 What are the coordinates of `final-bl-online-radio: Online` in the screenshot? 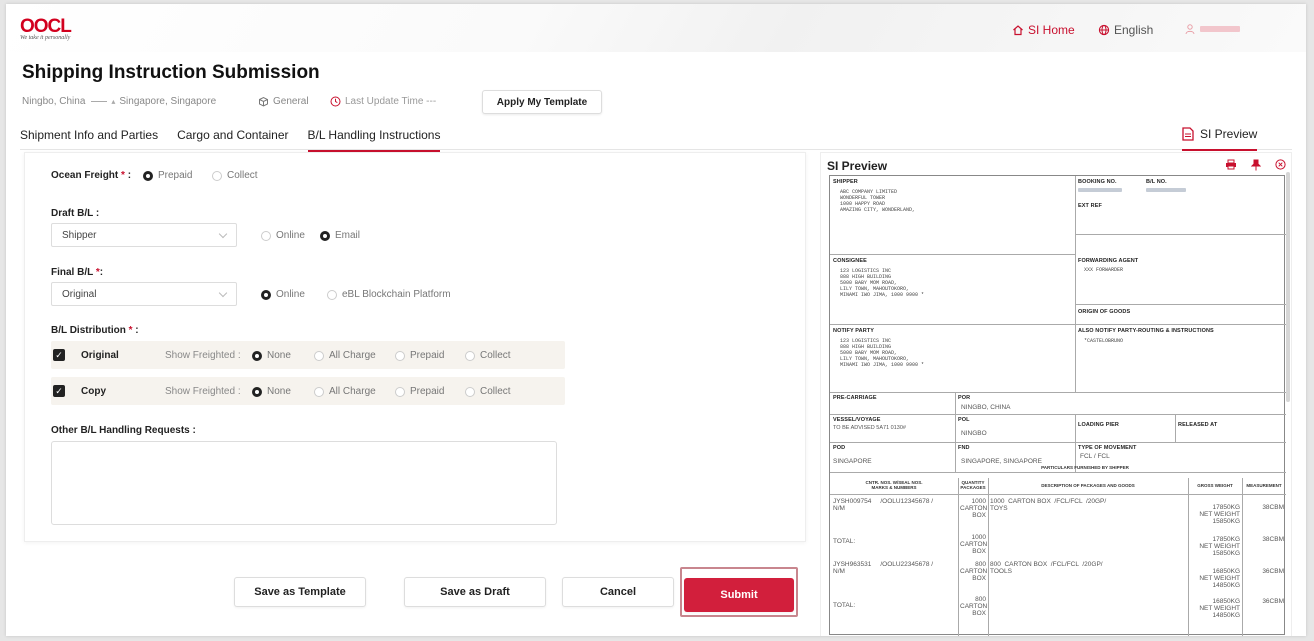 It's located at (283, 294).